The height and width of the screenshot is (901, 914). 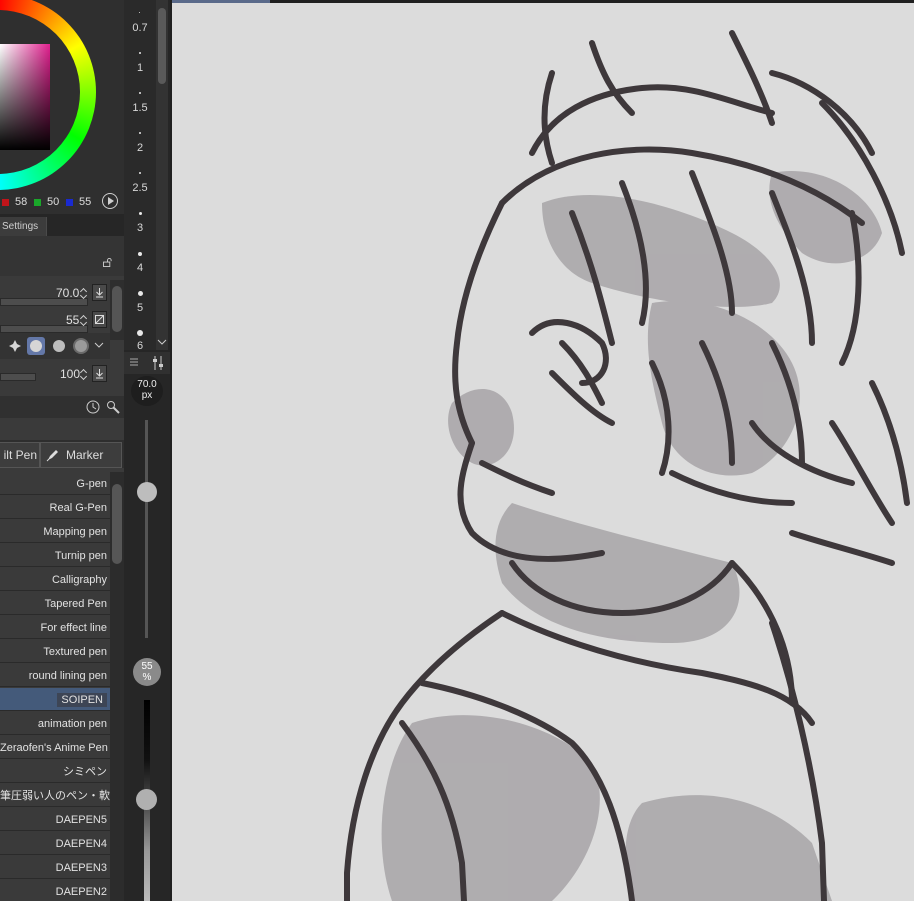 I want to click on size-readout-unit: px, so click(x=147, y=395).